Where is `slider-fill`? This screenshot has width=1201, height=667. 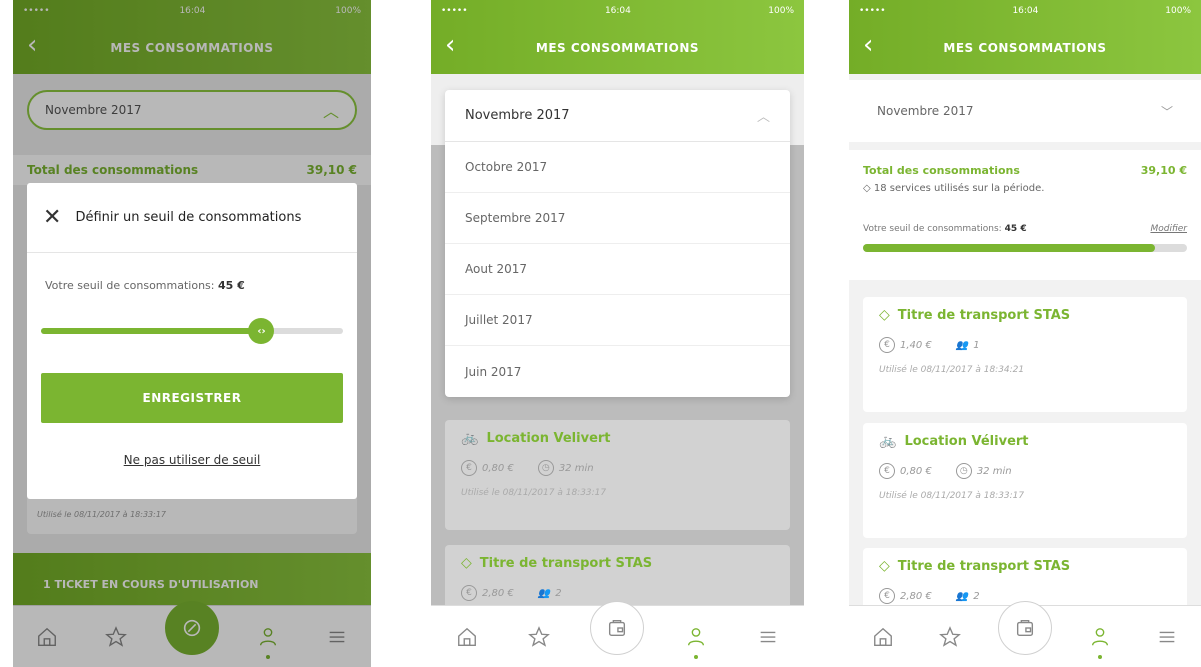 slider-fill is located at coordinates (151, 331).